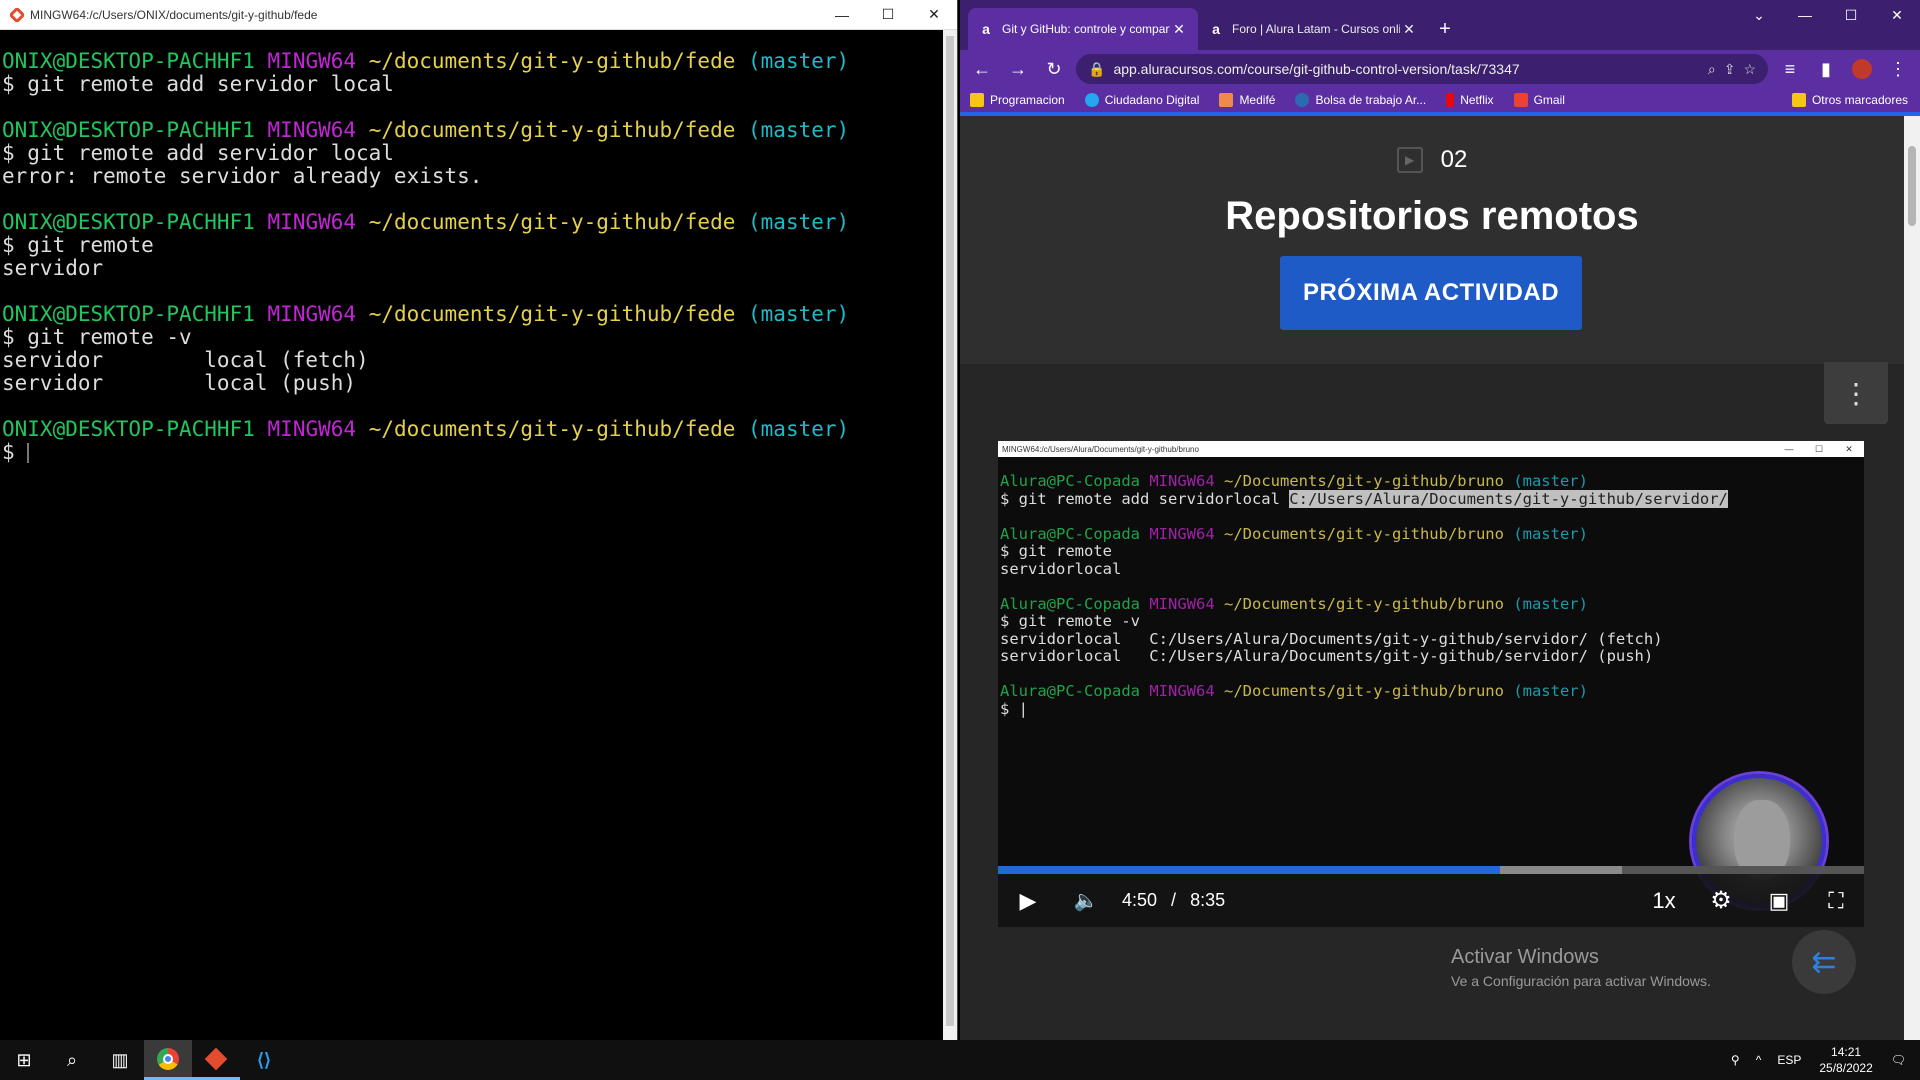 This screenshot has width=1920, height=1080. I want to click on task-view-icon: ▥, so click(120, 1060).